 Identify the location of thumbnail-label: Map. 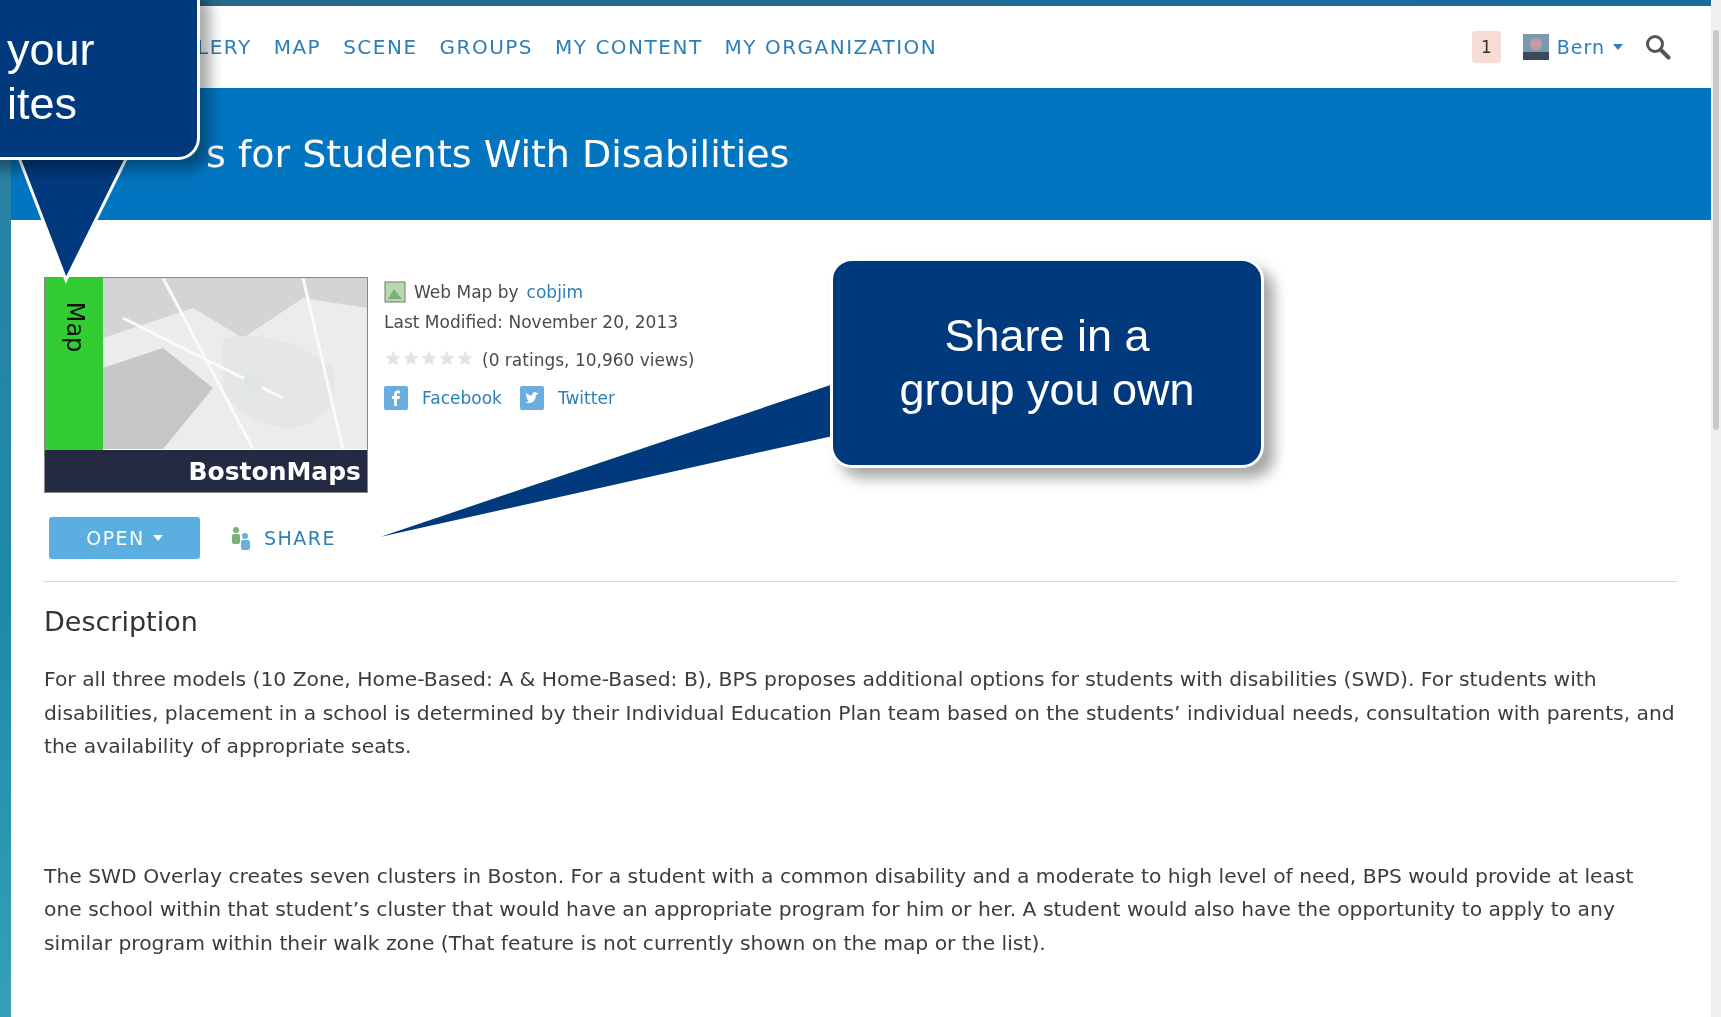
(74, 327).